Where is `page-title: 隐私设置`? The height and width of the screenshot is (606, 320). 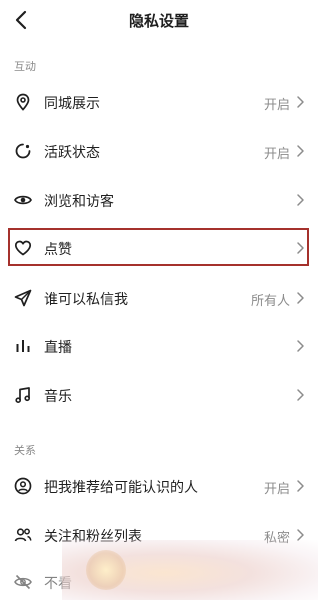
page-title: 隐私设置 is located at coordinates (158, 21).